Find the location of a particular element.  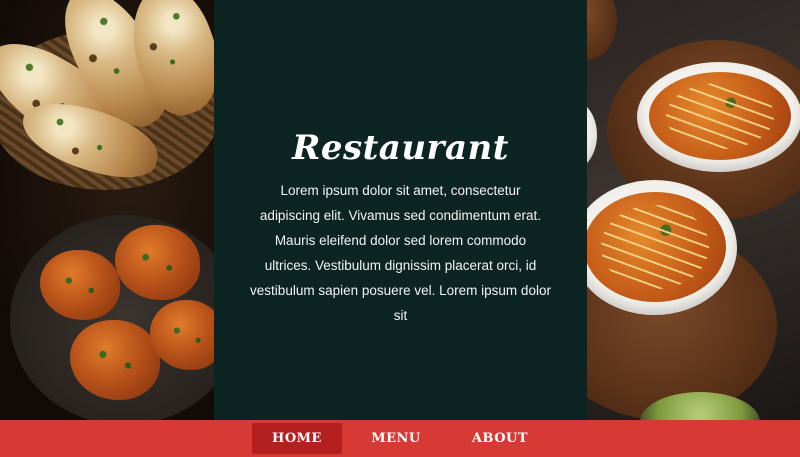

main-navigation: HOME MENU ABOUT is located at coordinates (400, 438).